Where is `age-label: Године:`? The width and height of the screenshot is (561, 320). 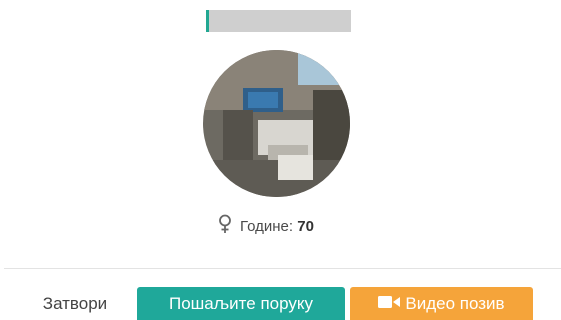 age-label: Године: is located at coordinates (267, 226).